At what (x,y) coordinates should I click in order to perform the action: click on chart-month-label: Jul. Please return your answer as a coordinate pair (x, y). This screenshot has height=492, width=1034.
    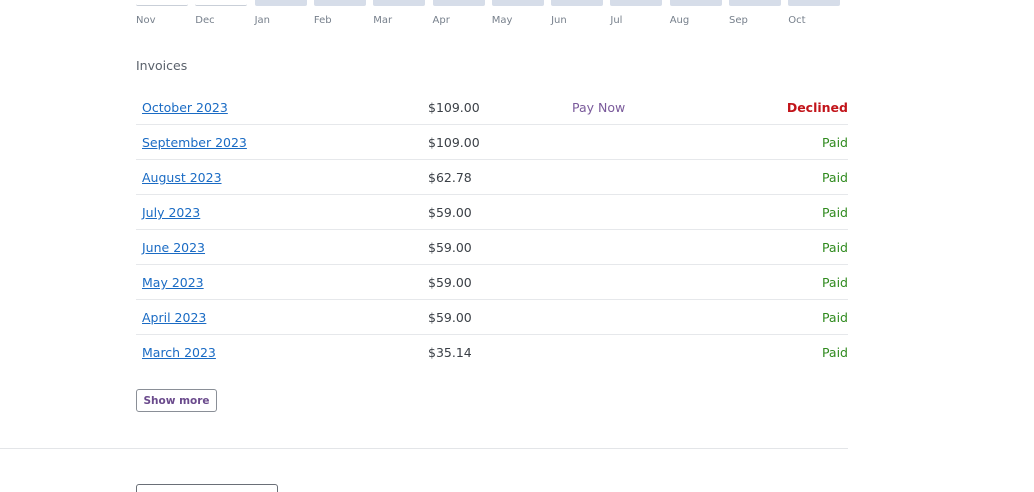
    Looking at the image, I should click on (616, 20).